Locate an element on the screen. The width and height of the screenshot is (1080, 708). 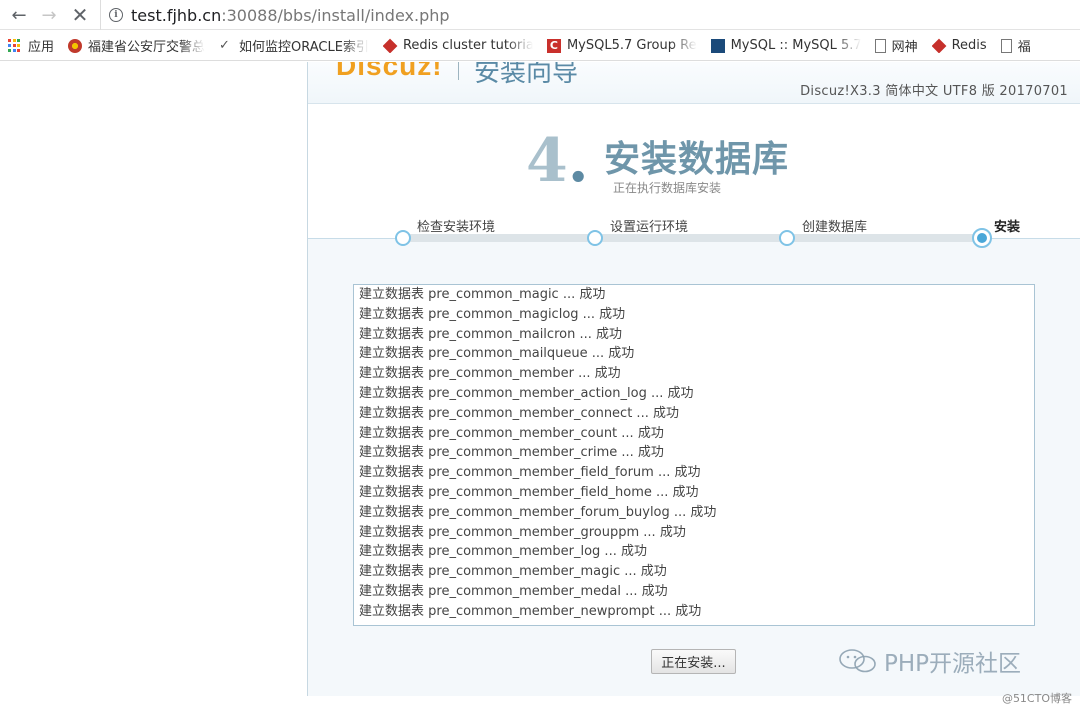
back-arrow-icon: ← is located at coordinates (19, 15).